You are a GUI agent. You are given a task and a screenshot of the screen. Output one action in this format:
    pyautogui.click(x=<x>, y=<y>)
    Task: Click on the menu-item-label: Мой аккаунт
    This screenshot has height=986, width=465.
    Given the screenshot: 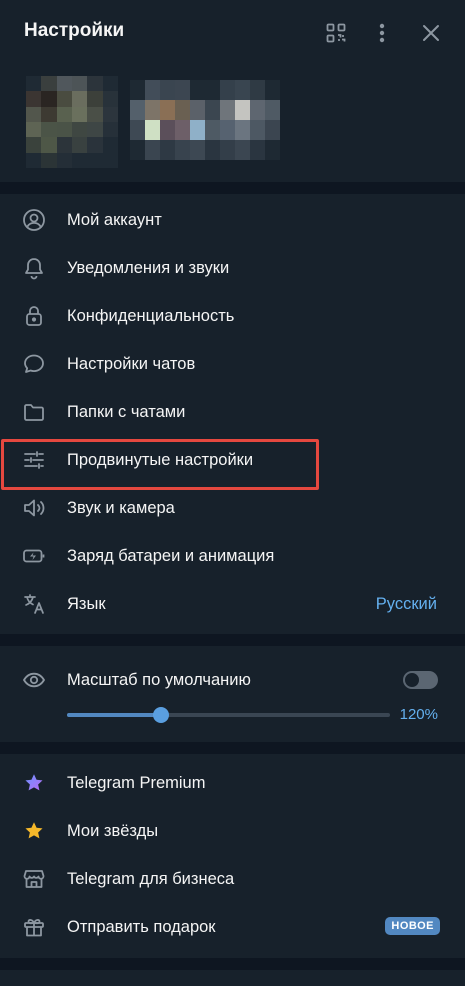 What is the action you would take?
    pyautogui.click(x=114, y=219)
    